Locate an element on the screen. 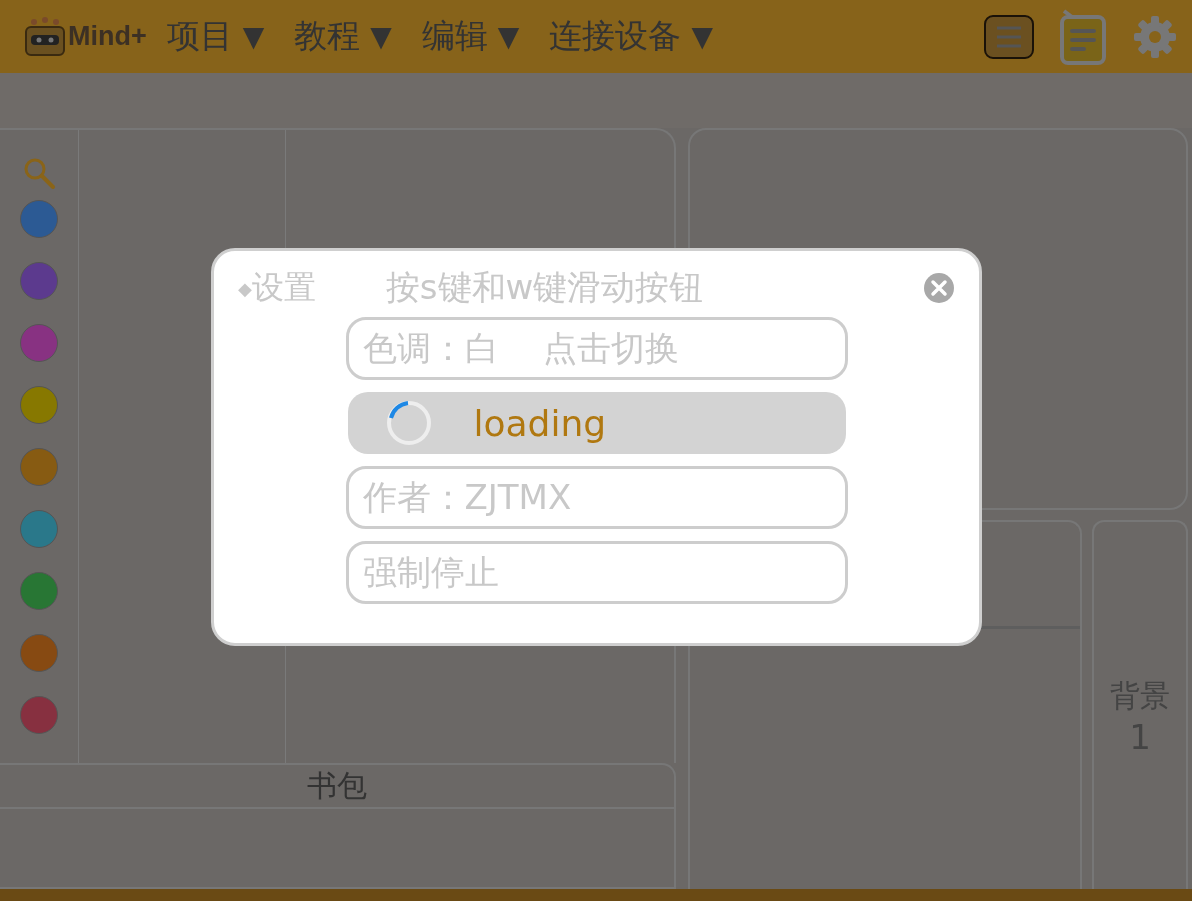 Image resolution: width=1192 pixels, height=901 pixels. loading-text: loading is located at coordinates (540, 423).